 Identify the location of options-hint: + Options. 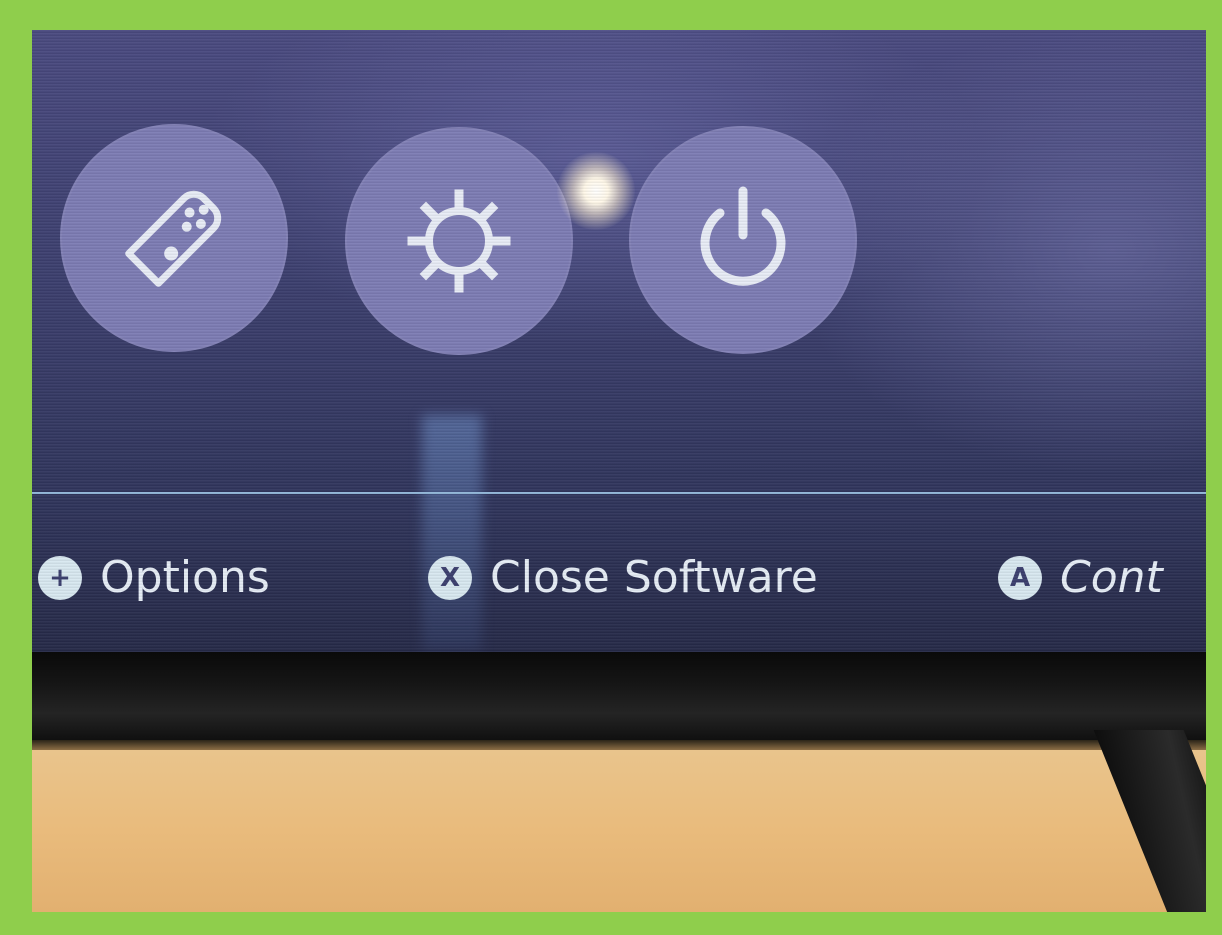
(154, 577).